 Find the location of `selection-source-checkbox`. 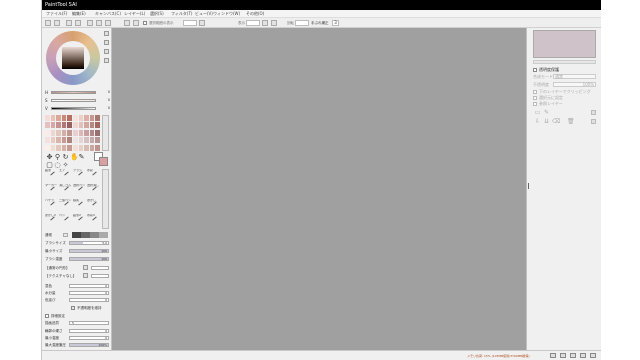

selection-source-checkbox is located at coordinates (535, 98).